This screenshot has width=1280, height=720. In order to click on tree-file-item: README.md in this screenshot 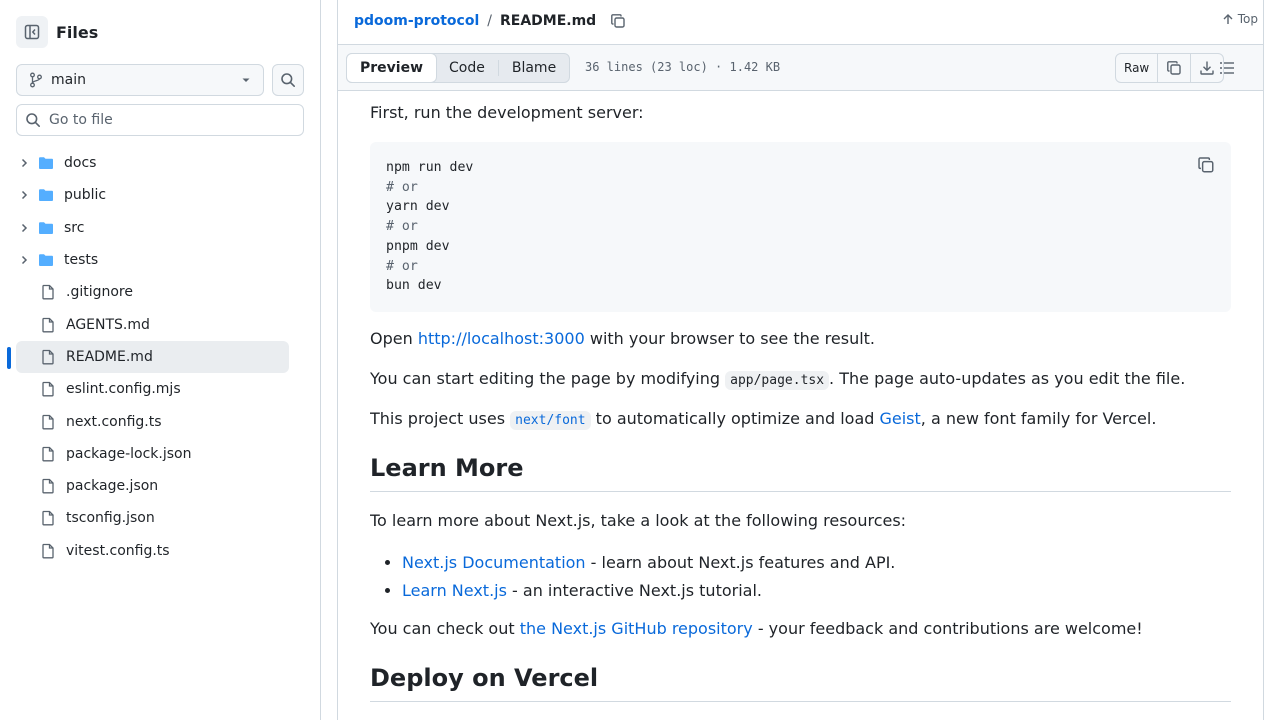, I will do `click(148, 357)`.